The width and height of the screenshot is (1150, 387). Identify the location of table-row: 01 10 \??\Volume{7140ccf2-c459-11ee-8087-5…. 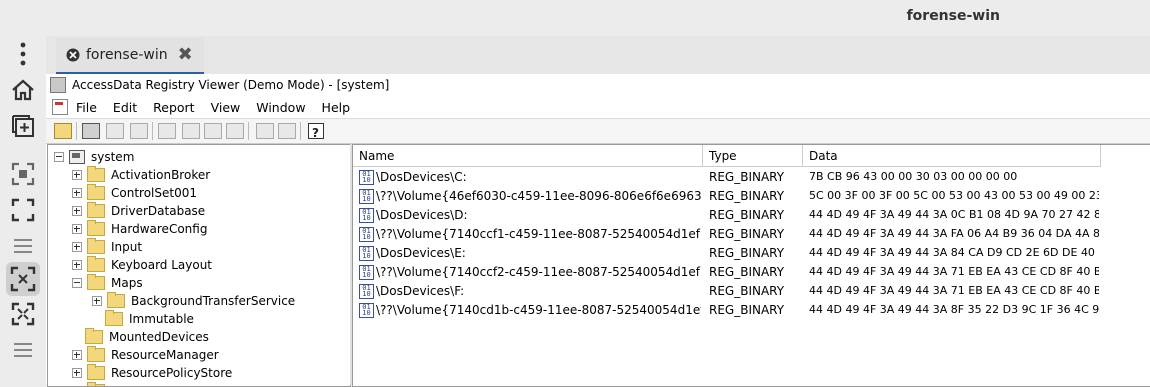
(751, 272).